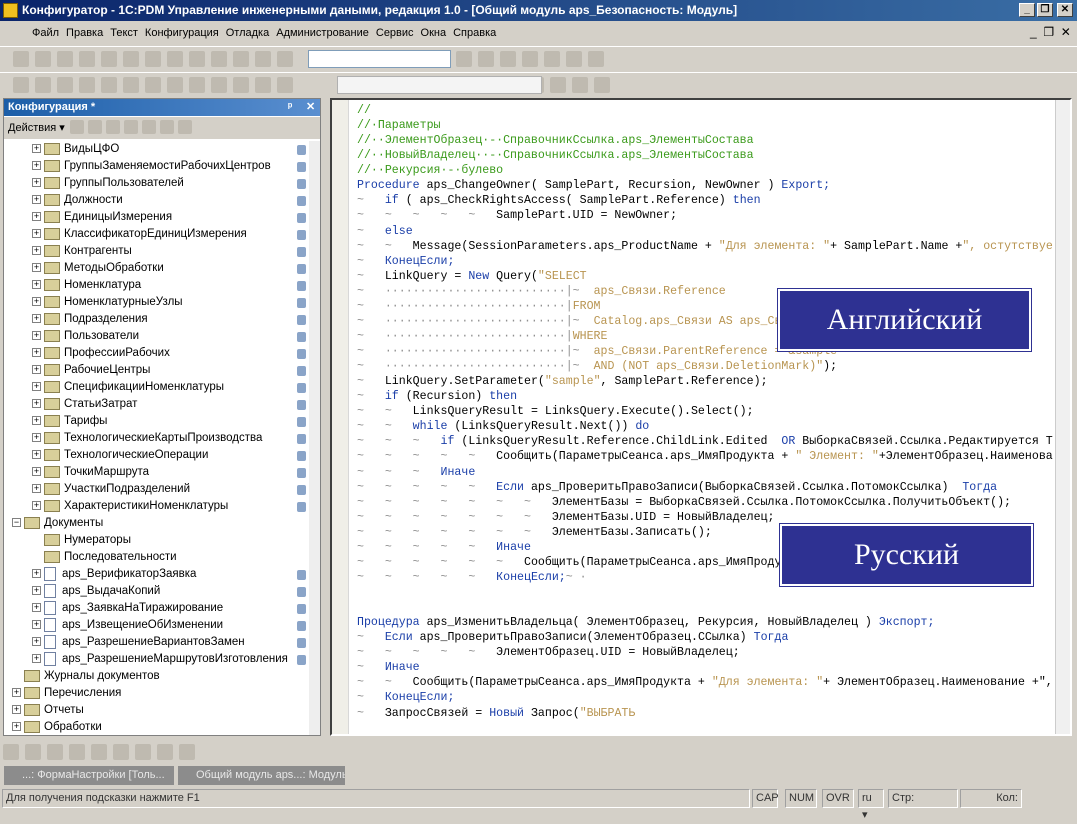  Describe the element at coordinates (170, 200) in the screenshot. I see `tree-node: + Должности` at that location.